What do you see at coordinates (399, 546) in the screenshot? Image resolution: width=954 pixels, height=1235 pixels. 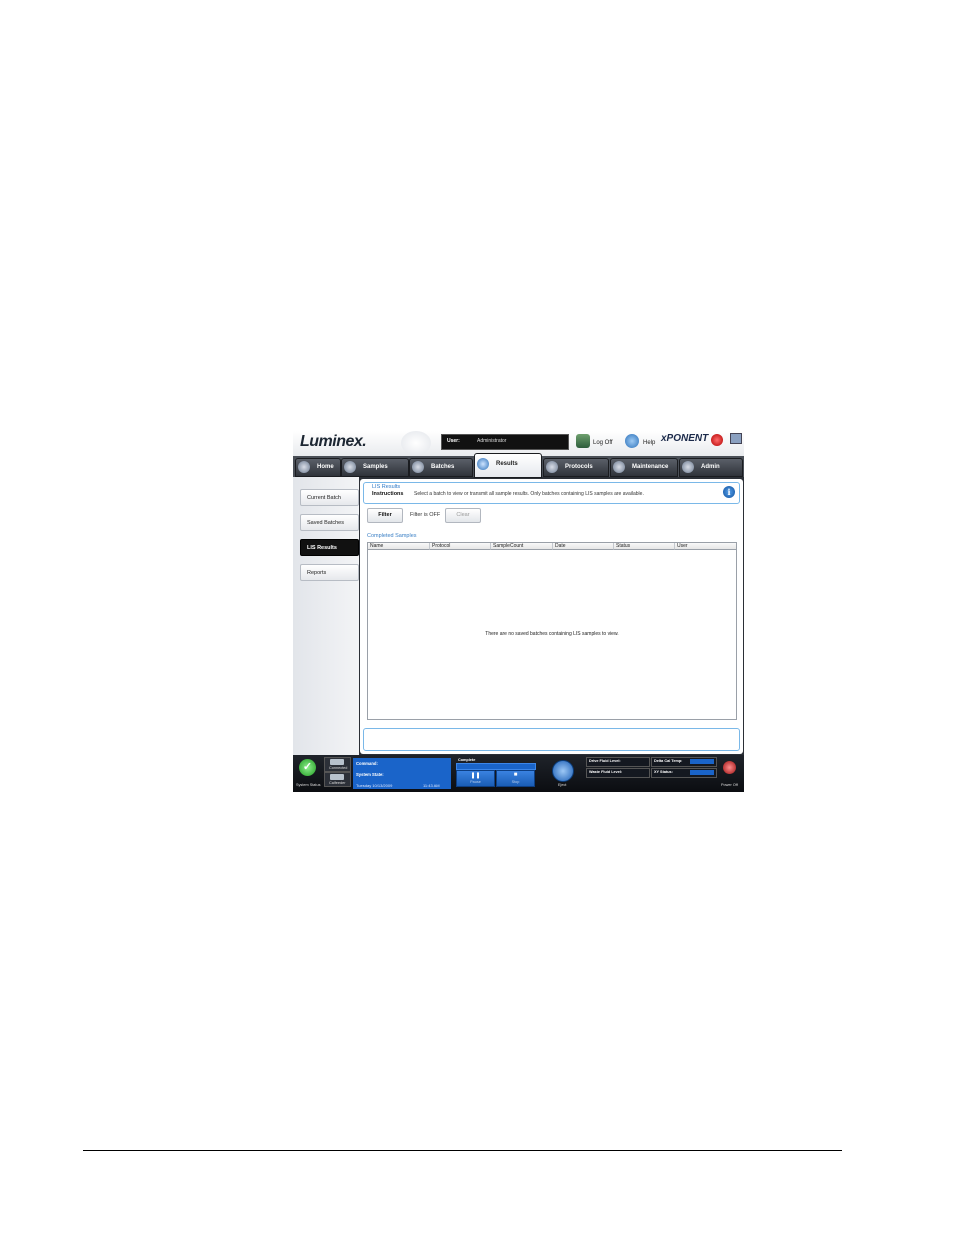 I see `column-header-name: Name` at bounding box center [399, 546].